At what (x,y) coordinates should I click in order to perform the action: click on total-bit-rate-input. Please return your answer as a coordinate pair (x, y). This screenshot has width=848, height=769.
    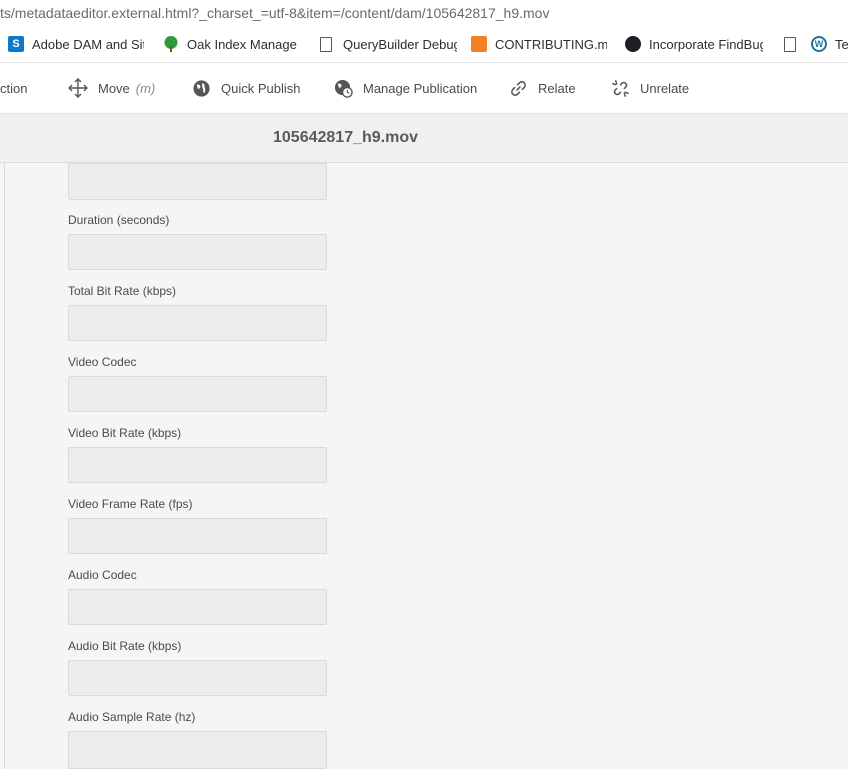
    Looking at the image, I should click on (197, 323).